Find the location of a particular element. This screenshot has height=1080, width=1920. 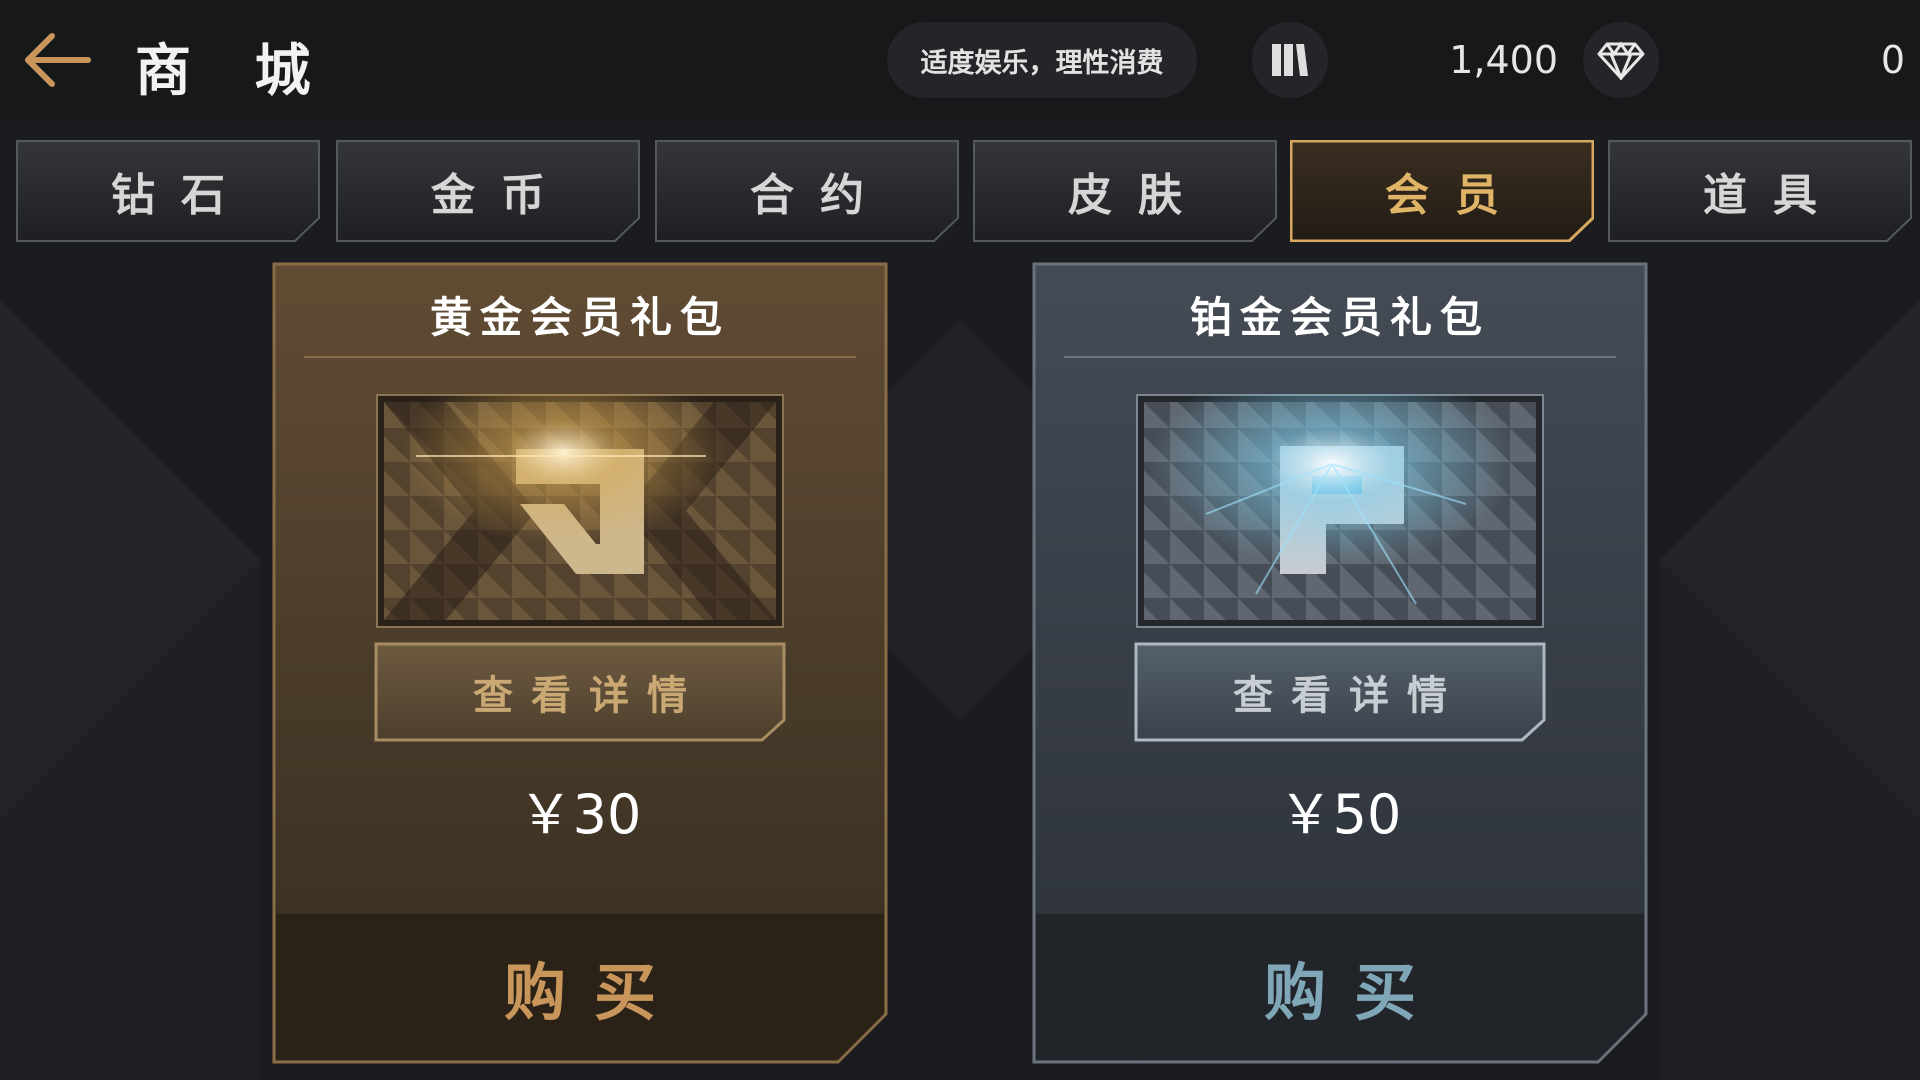

diamond-icon is located at coordinates (1621, 60).